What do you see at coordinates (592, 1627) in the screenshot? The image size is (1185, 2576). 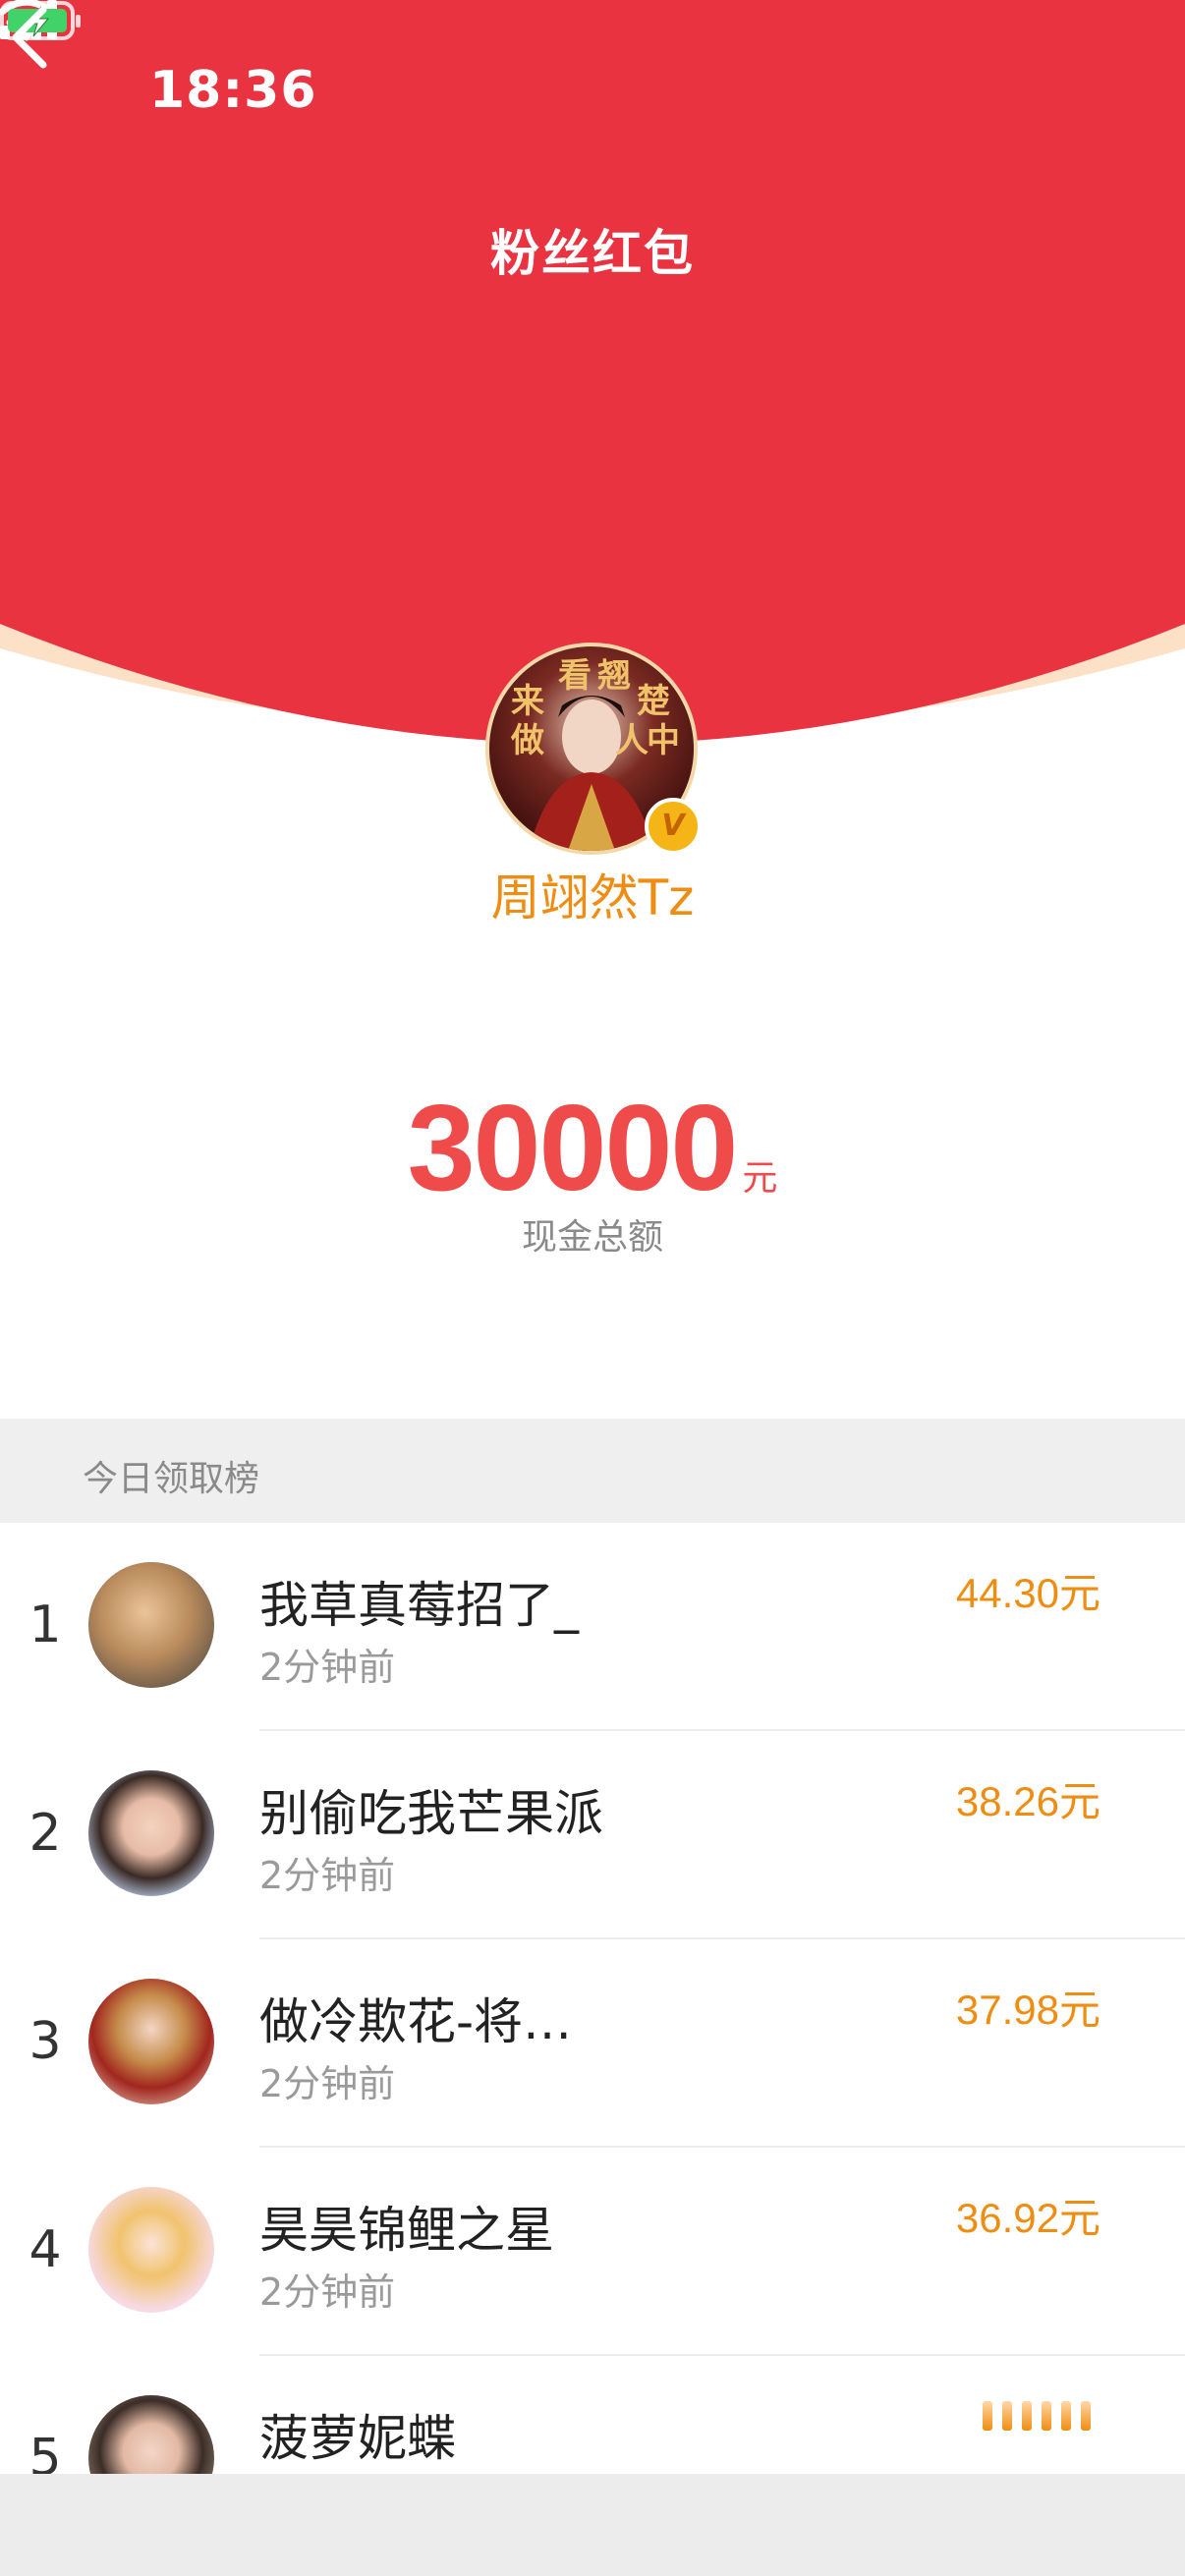 I see `ranking-row-1: 1 我草真莓招了_ 2分钟前 44.30元` at bounding box center [592, 1627].